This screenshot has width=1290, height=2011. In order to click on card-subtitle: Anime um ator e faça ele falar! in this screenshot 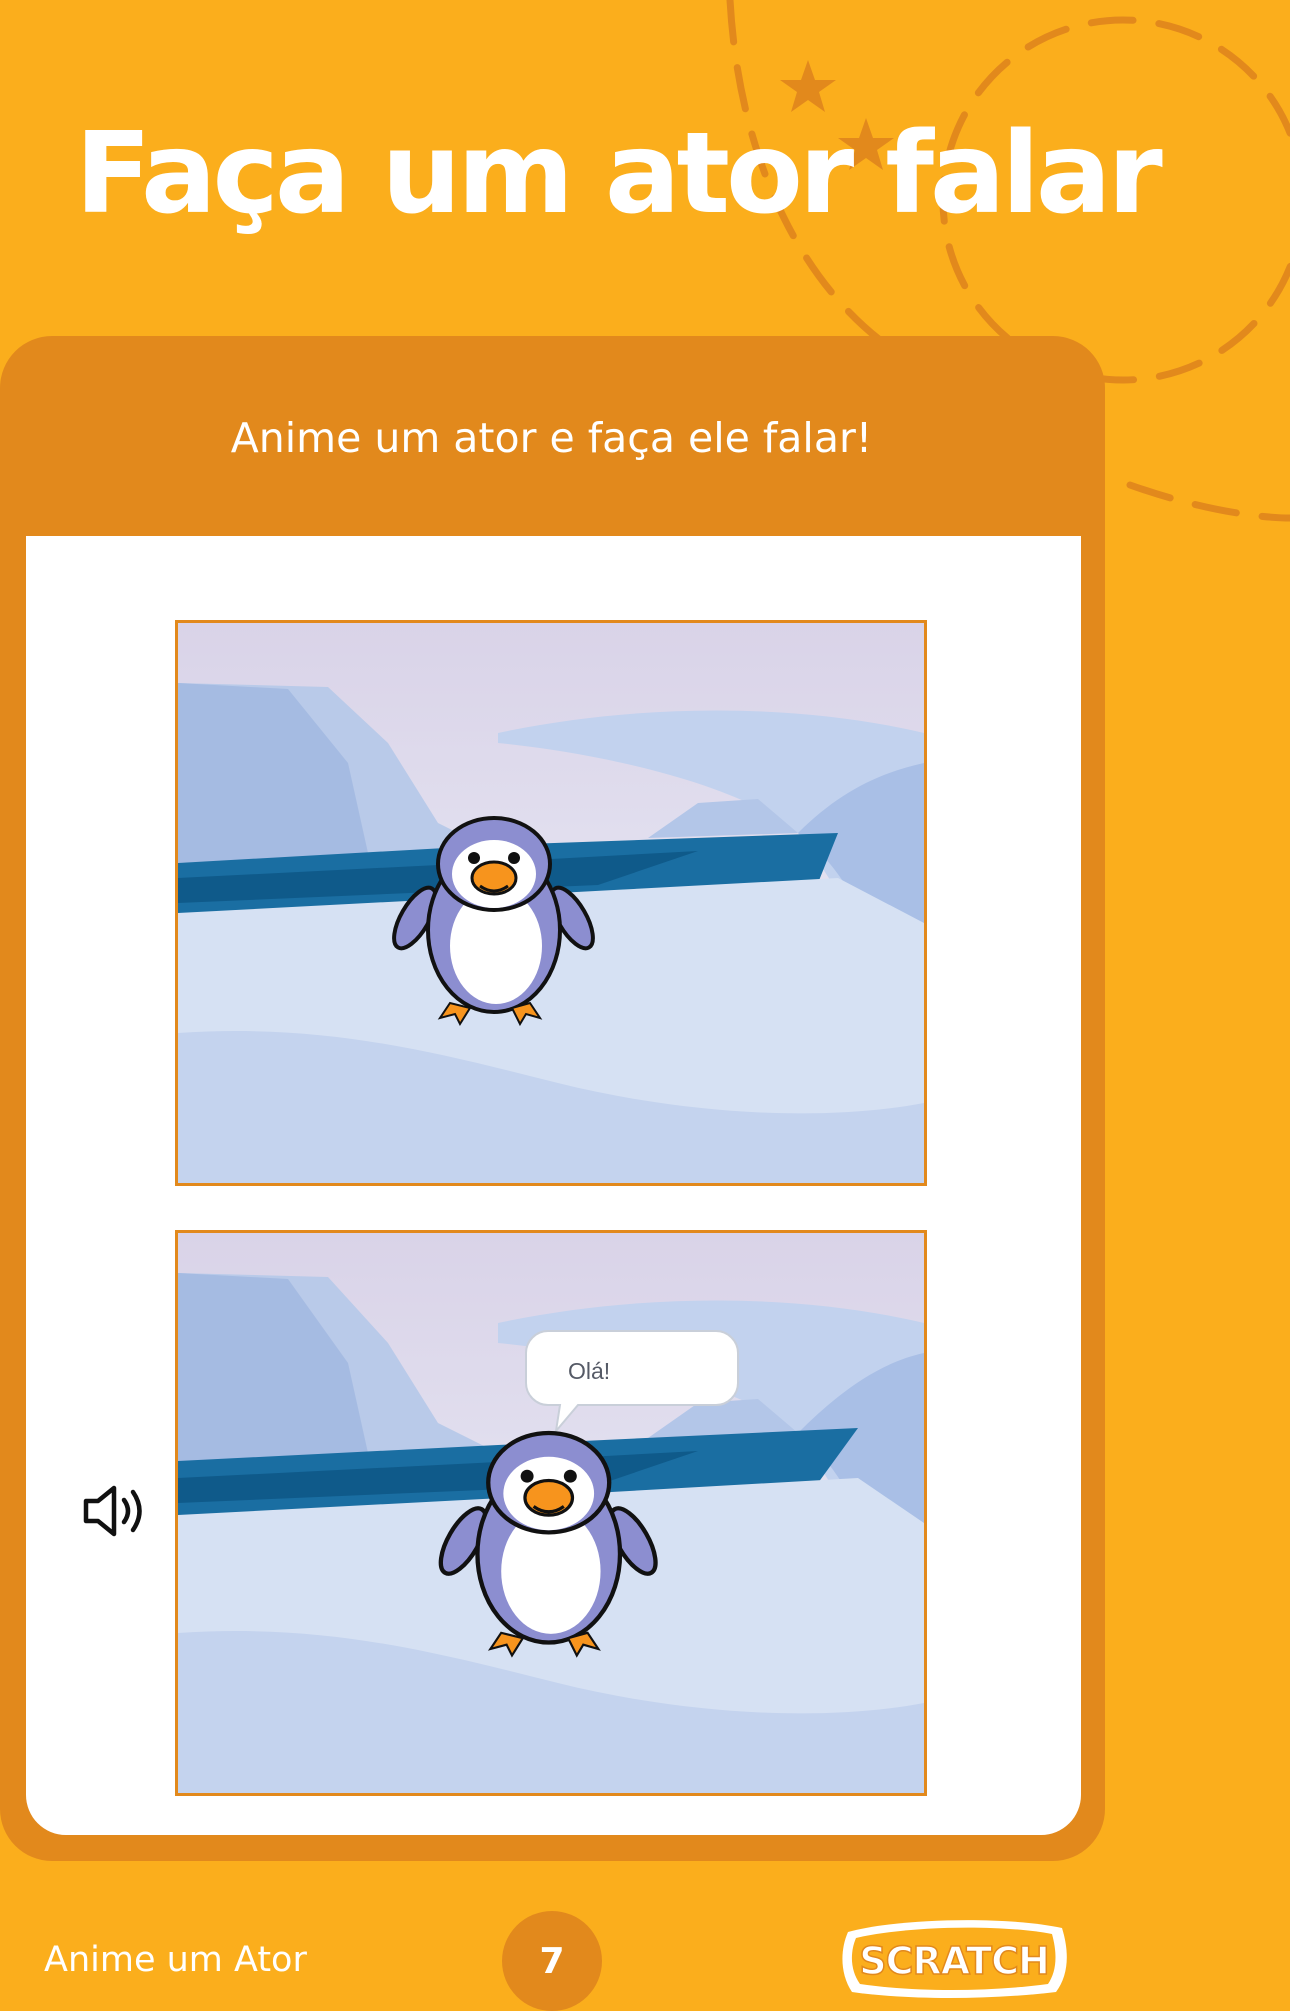, I will do `click(551, 438)`.